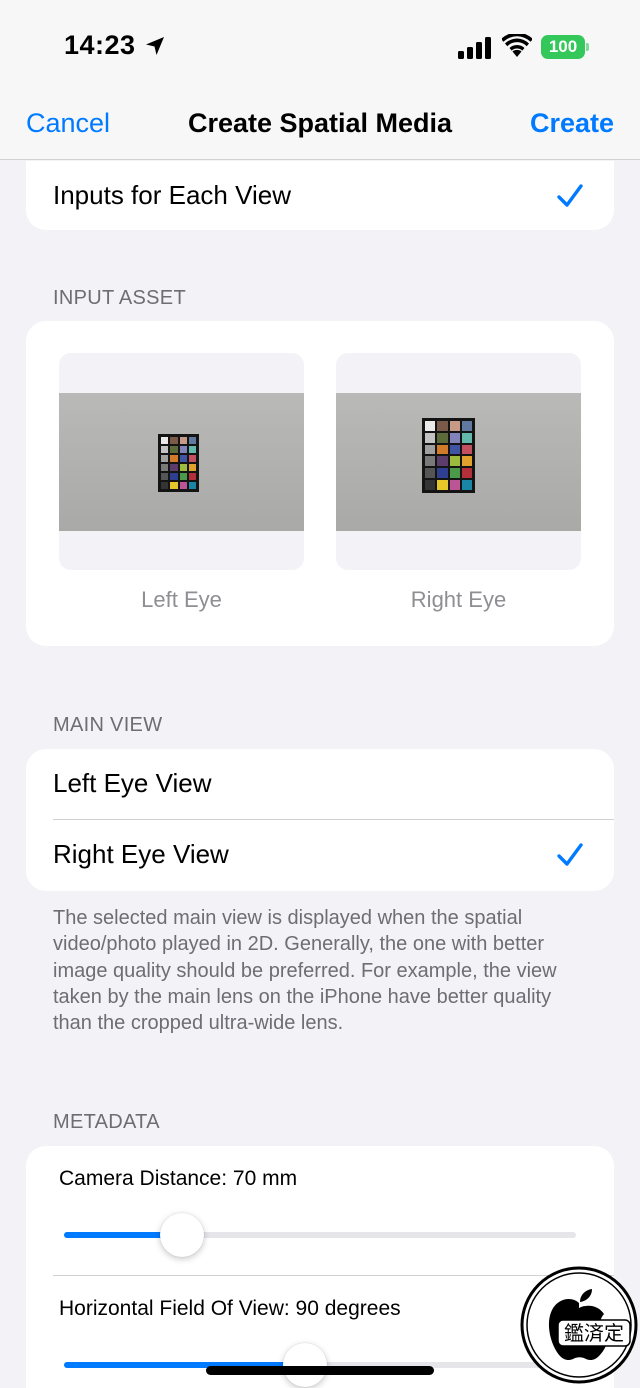 Image resolution: width=640 pixels, height=1388 pixels. Describe the element at coordinates (320, 130) in the screenshot. I see `navigation-bar: Create Spatial Media Cancel Create` at that location.